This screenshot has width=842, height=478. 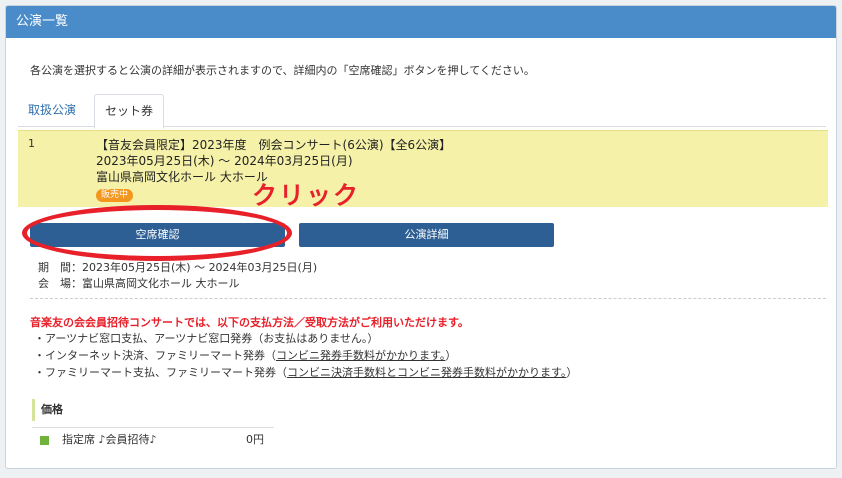 I want to click on tab-performances: 取扱公演, so click(x=52, y=110).